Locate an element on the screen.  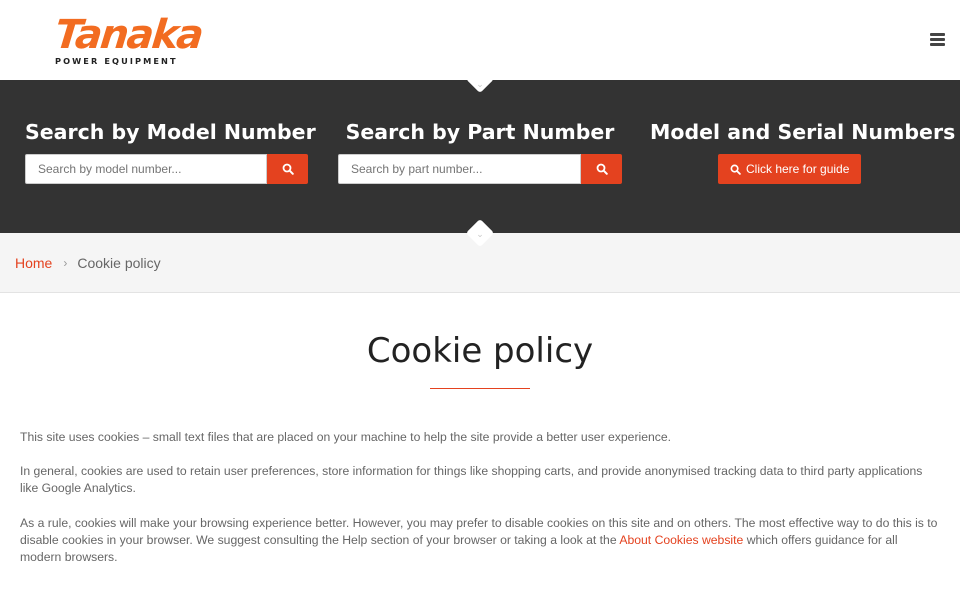
part-search-button is located at coordinates (601, 169).